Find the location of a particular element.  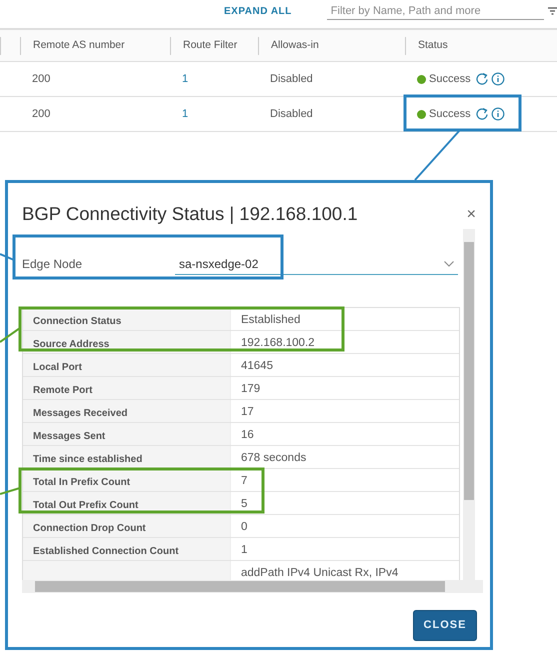

property-value: 1 is located at coordinates (244, 550).